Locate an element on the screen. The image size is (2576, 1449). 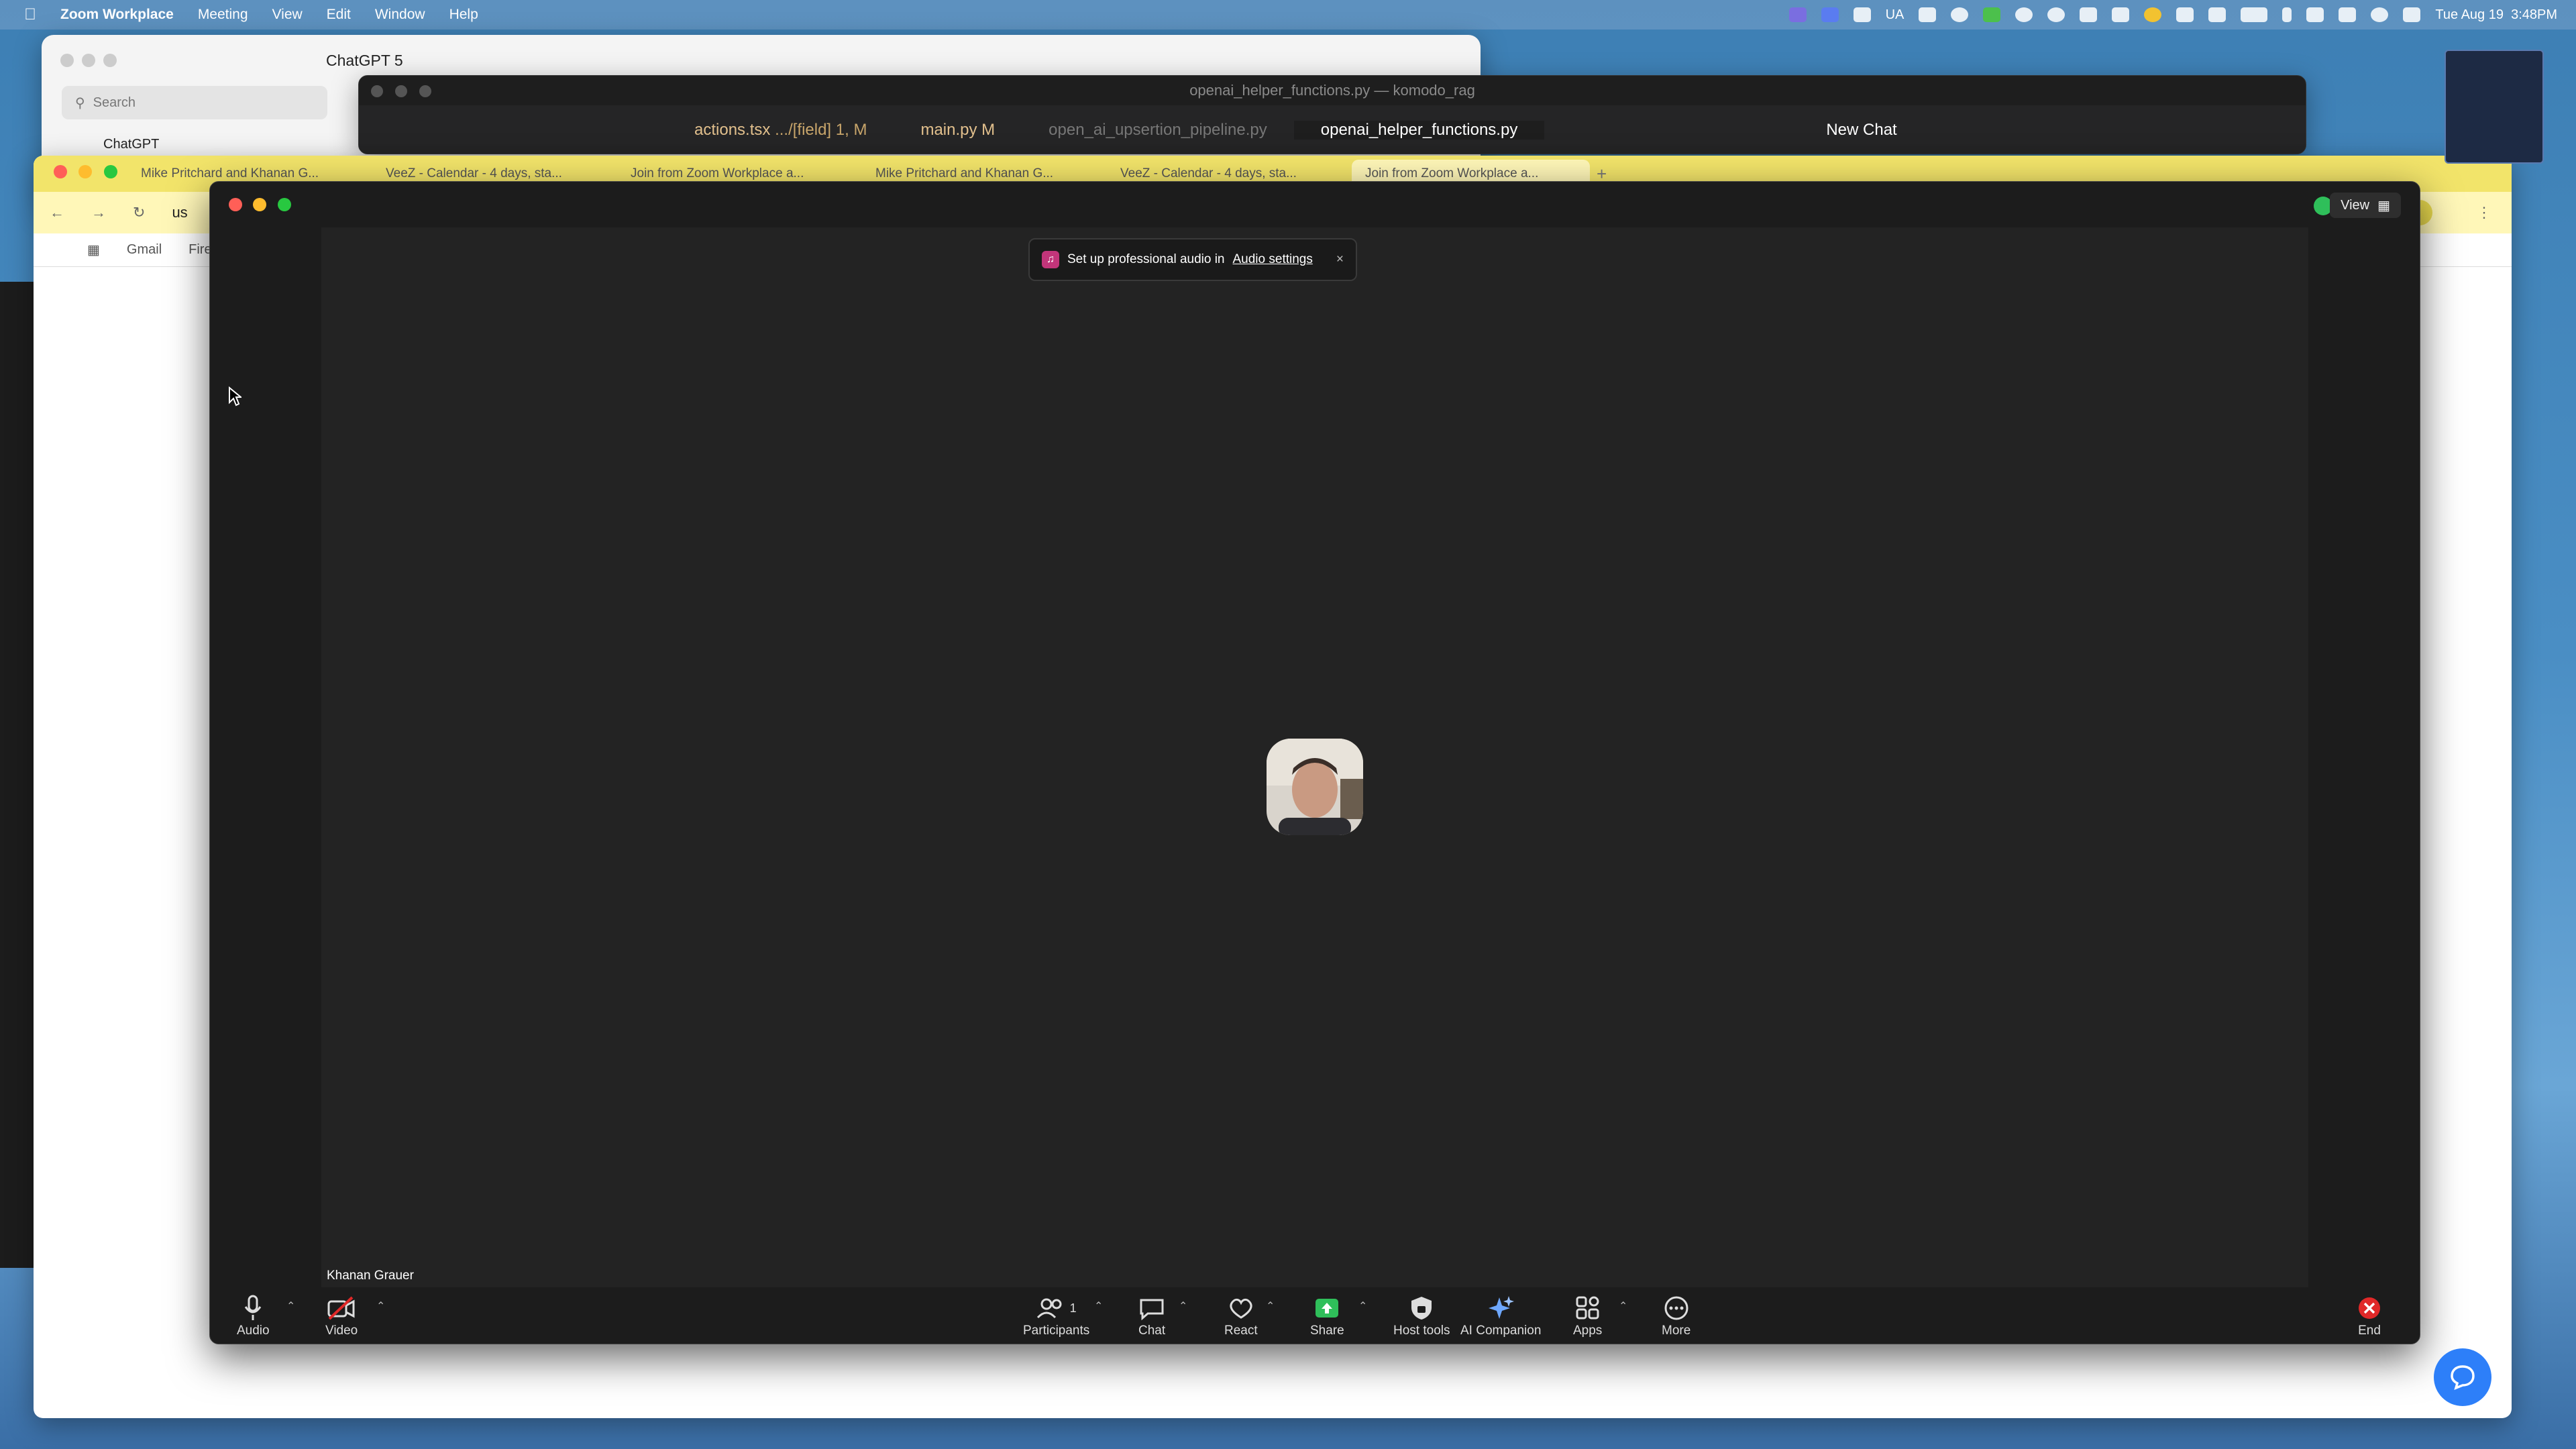
menu-view: View is located at coordinates (287, 15).